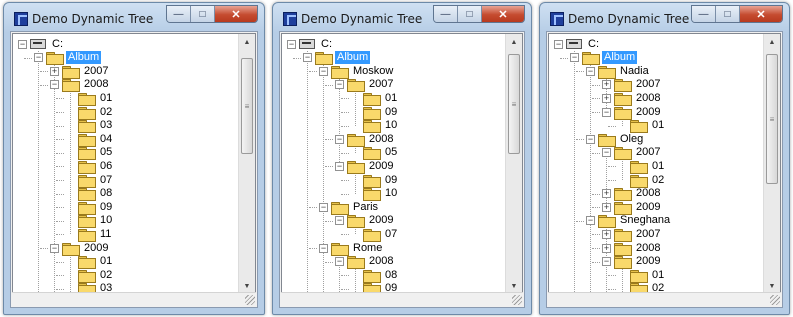 This screenshot has height=317, width=793. What do you see at coordinates (391, 152) in the screenshot?
I see `tree-node-label: 05` at bounding box center [391, 152].